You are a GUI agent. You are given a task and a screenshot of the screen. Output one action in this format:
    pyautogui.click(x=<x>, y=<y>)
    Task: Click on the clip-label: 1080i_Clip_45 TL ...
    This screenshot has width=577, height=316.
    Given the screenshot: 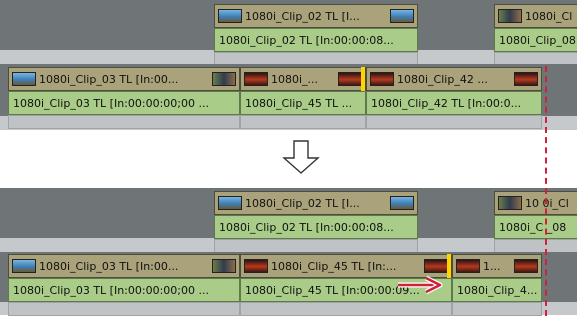 What is the action you would take?
    pyautogui.click(x=299, y=103)
    